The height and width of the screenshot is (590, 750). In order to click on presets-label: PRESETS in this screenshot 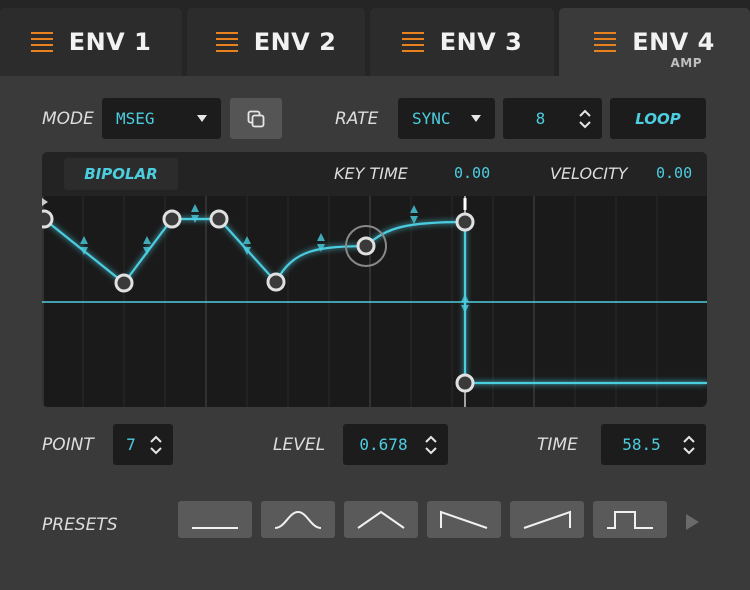, I will do `click(80, 525)`.